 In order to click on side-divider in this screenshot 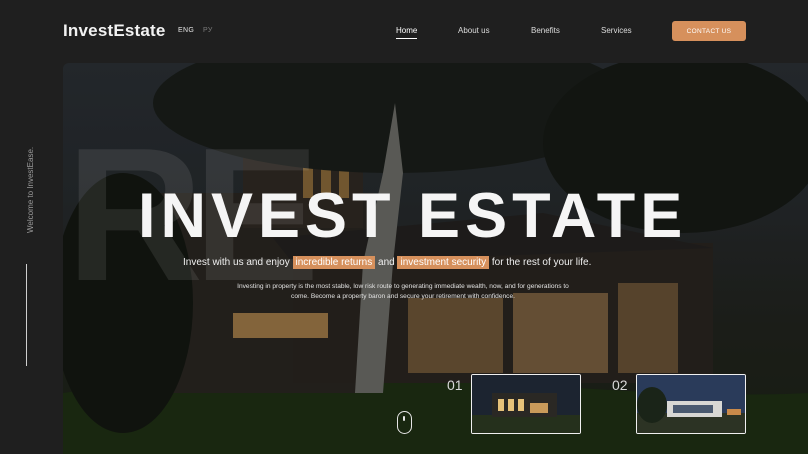, I will do `click(26, 315)`.